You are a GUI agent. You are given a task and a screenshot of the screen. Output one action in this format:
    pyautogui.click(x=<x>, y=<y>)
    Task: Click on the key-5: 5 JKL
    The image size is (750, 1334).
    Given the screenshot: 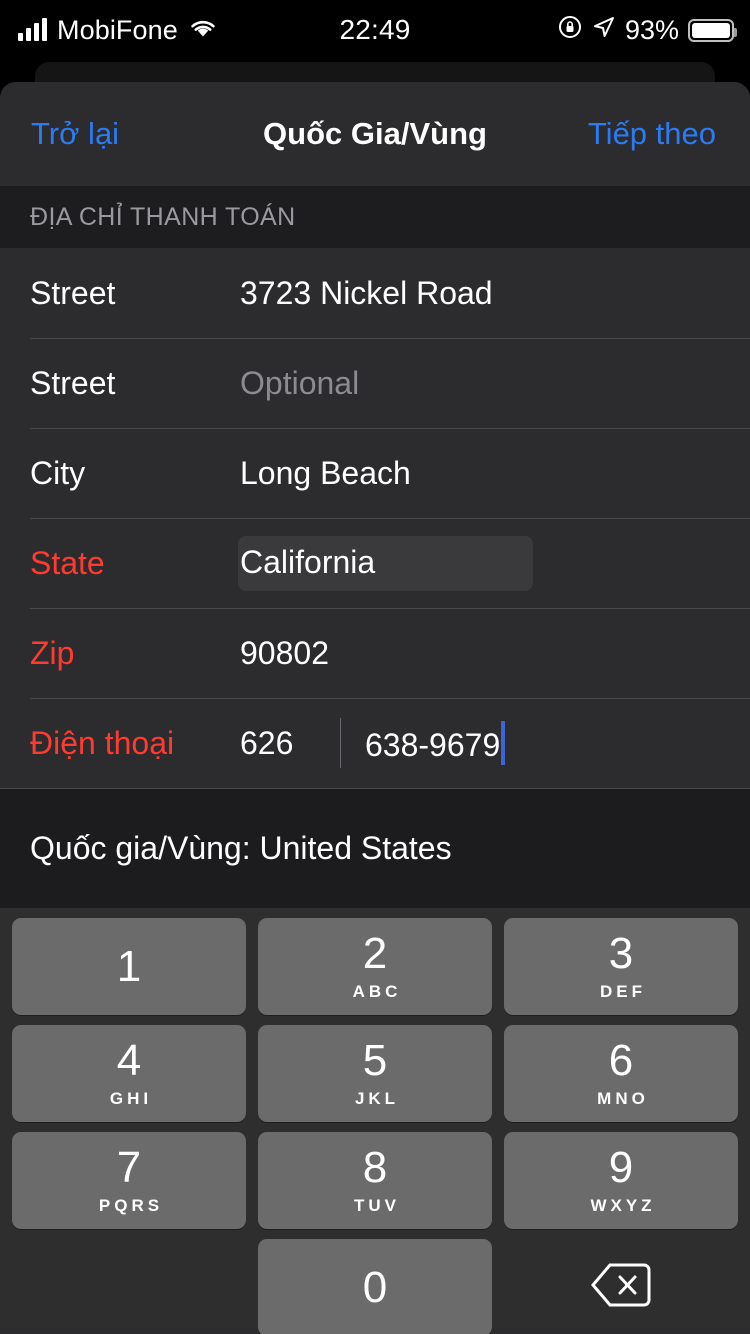 What is the action you would take?
    pyautogui.click(x=375, y=1073)
    